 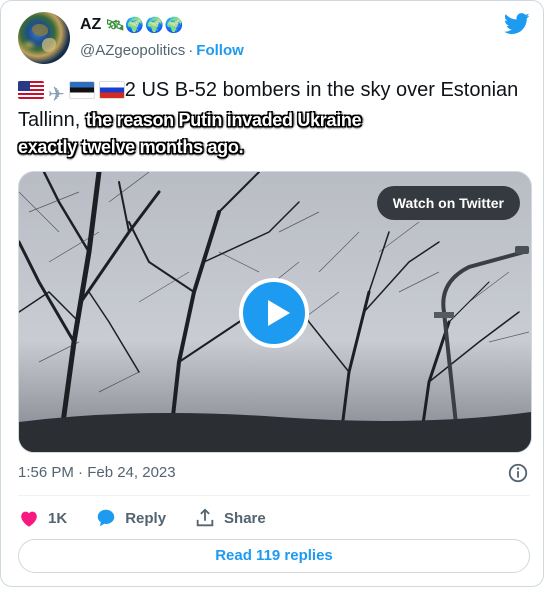 What do you see at coordinates (448, 203) in the screenshot?
I see `watch-on-twitter-button: Watch on Twitter` at bounding box center [448, 203].